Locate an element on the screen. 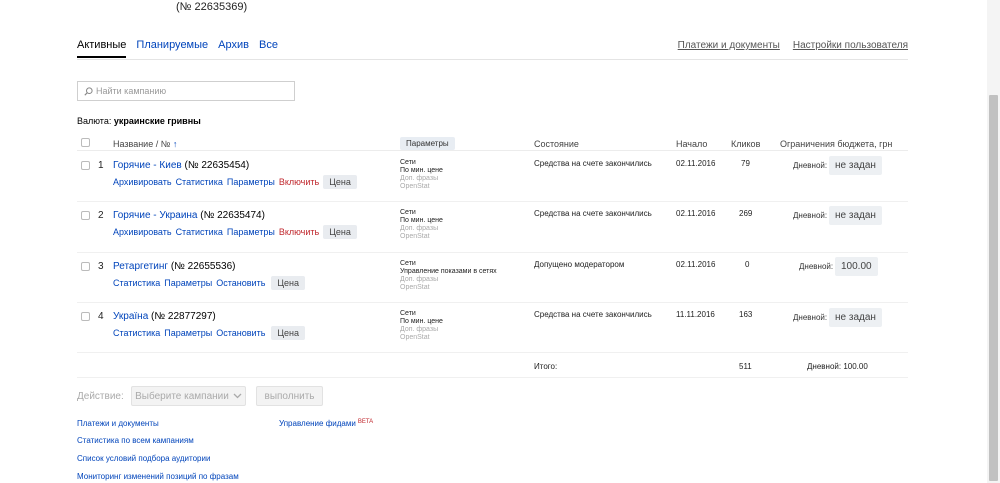 This screenshot has width=1000, height=483. campaign-tabs: Активные Планируемые Архив Все is located at coordinates (177, 48).